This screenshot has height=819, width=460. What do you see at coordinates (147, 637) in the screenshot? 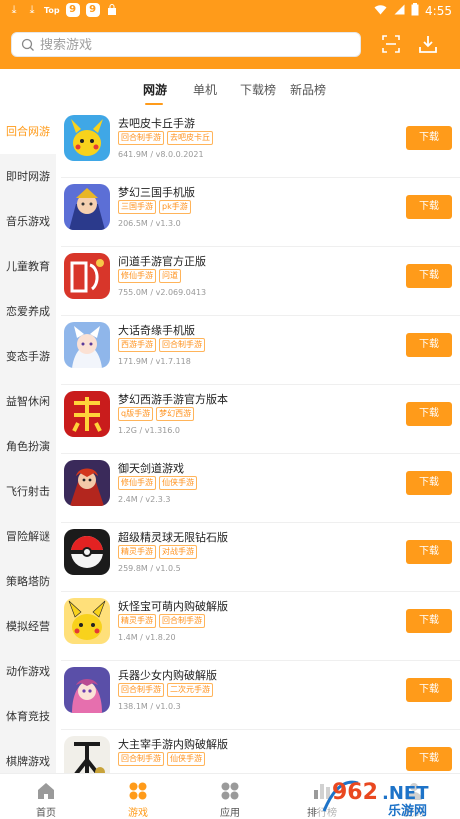
I see `game-meta: 1.4M / v1.8.20` at bounding box center [147, 637].